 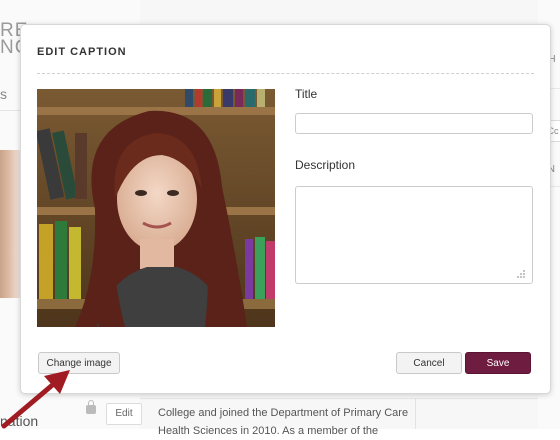 What do you see at coordinates (285, 73) in the screenshot?
I see `modal-divider` at bounding box center [285, 73].